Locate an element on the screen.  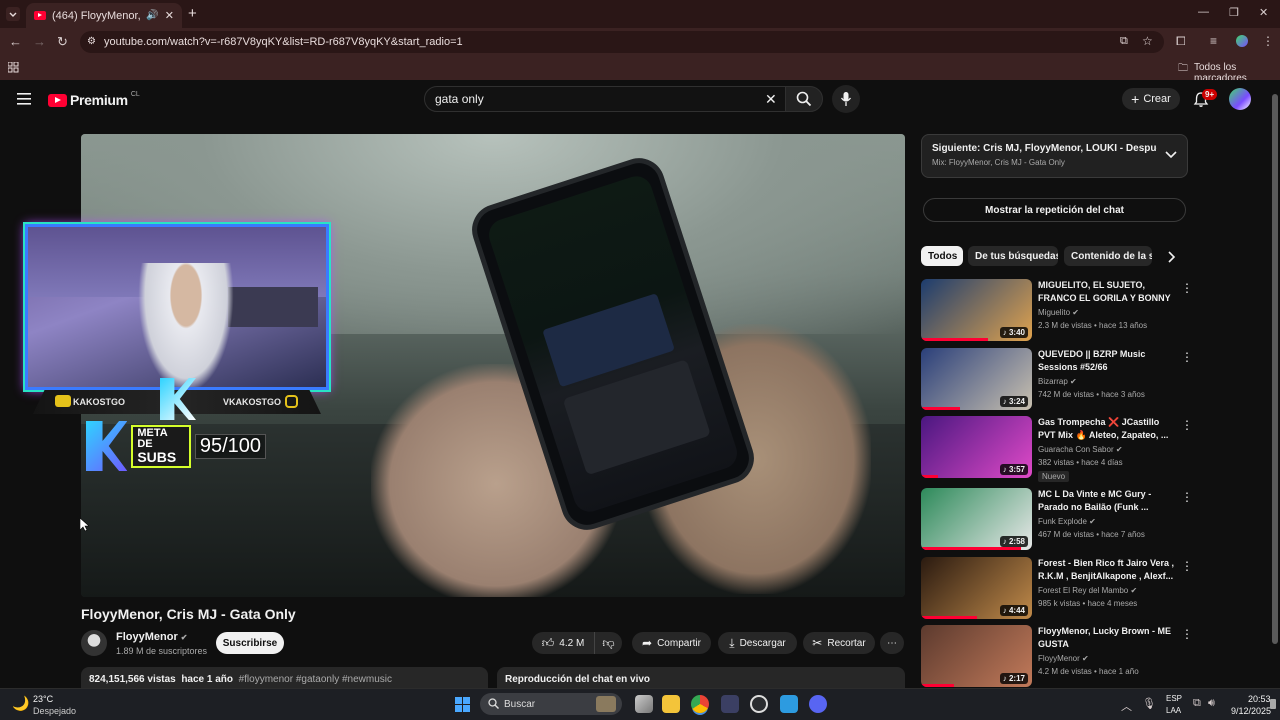
task-view-icon is located at coordinates (644, 704).